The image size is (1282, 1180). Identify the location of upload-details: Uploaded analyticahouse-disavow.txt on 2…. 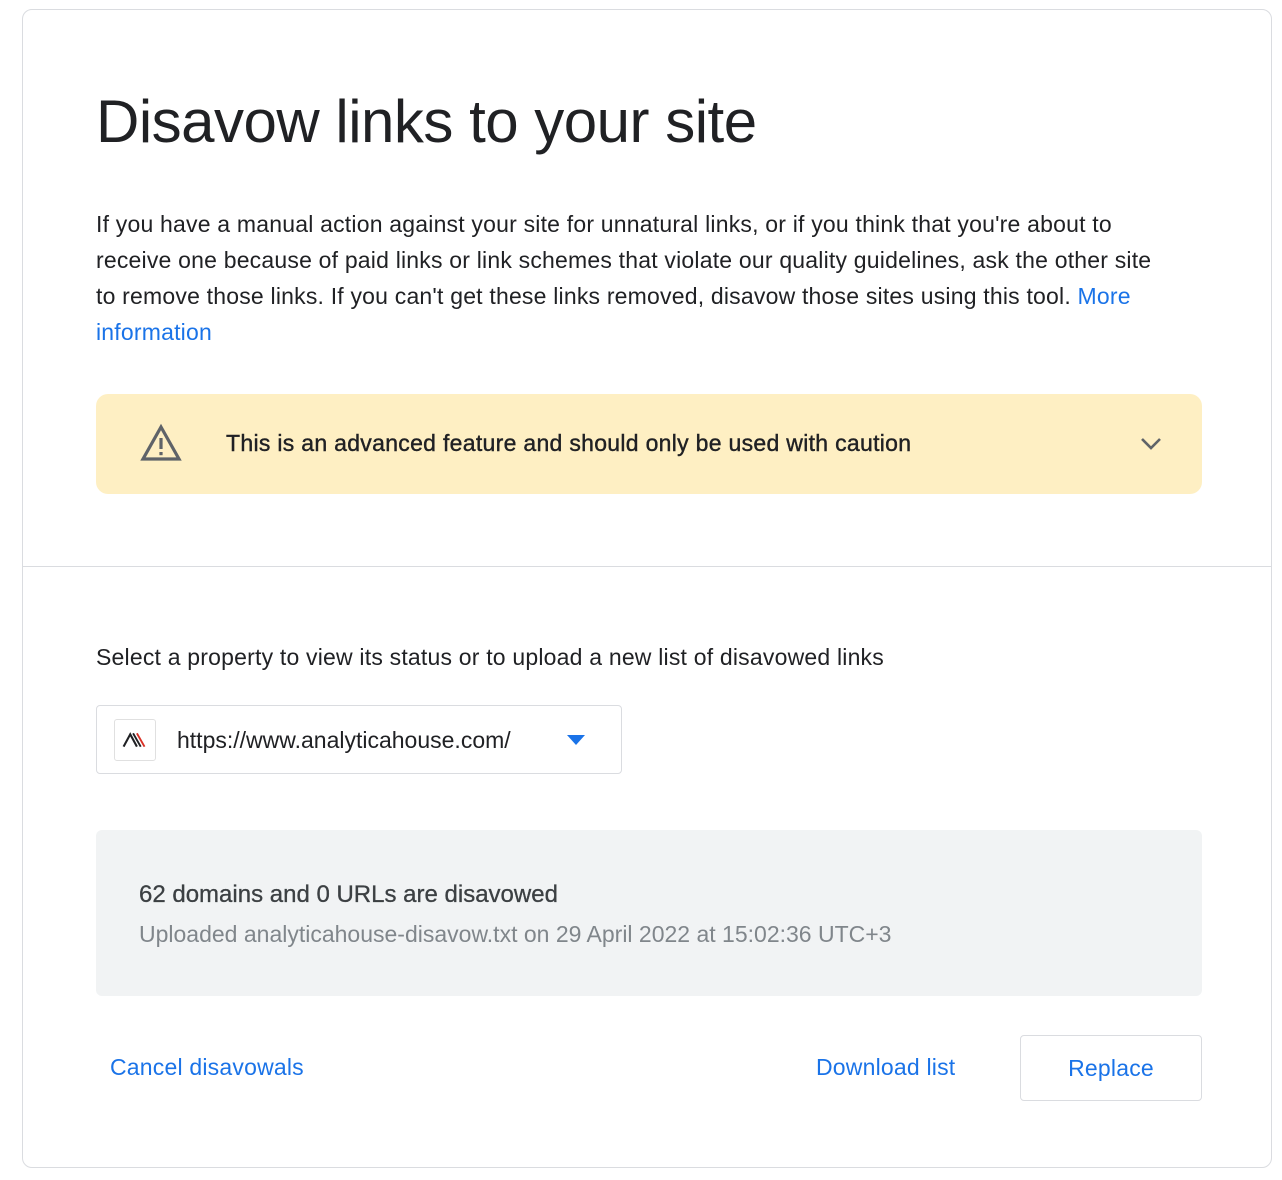
(515, 934).